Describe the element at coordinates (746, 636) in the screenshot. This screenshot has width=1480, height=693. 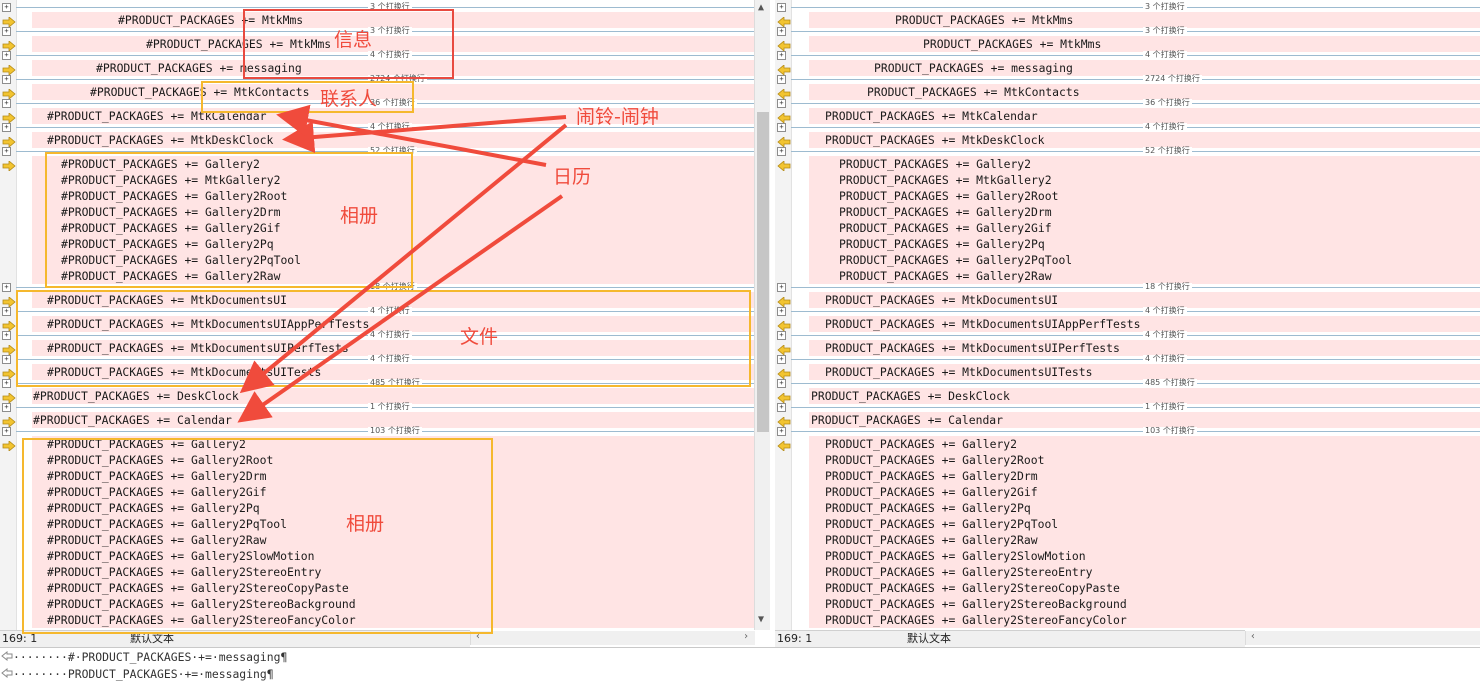
I see `scroll-right-icon: ›` at that location.